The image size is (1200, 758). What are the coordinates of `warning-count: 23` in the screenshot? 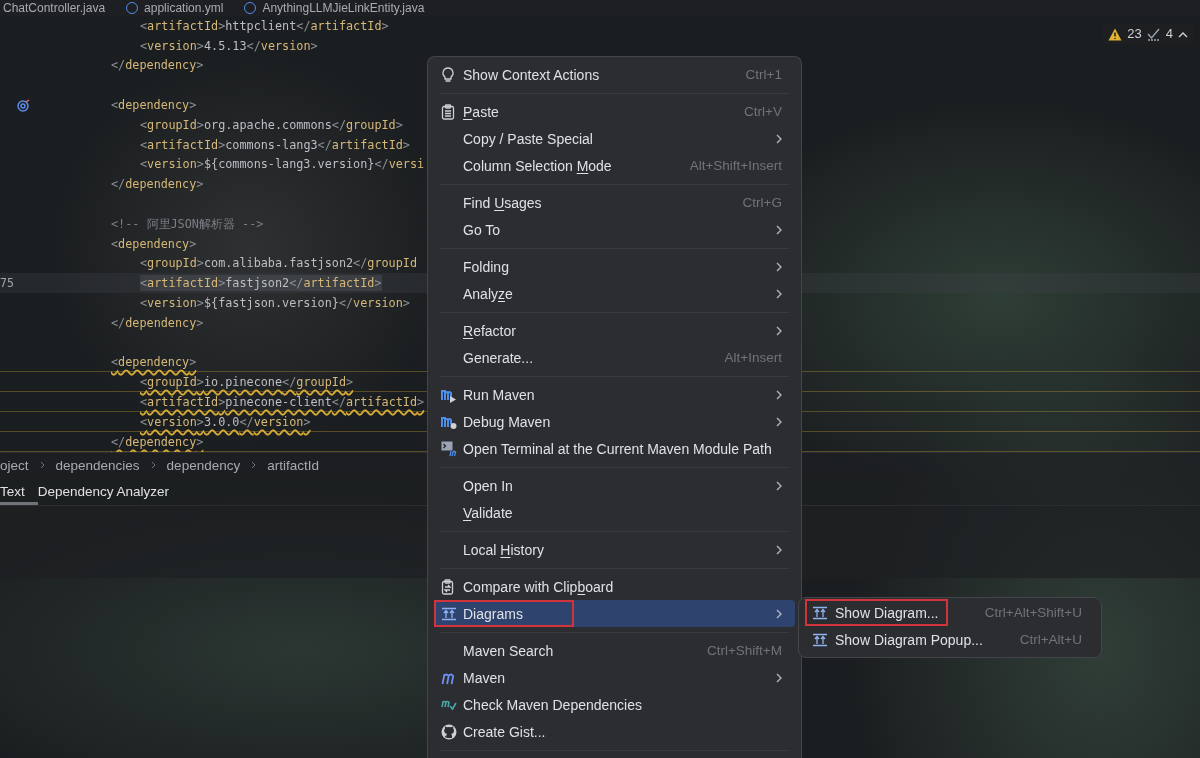 It's located at (1134, 34).